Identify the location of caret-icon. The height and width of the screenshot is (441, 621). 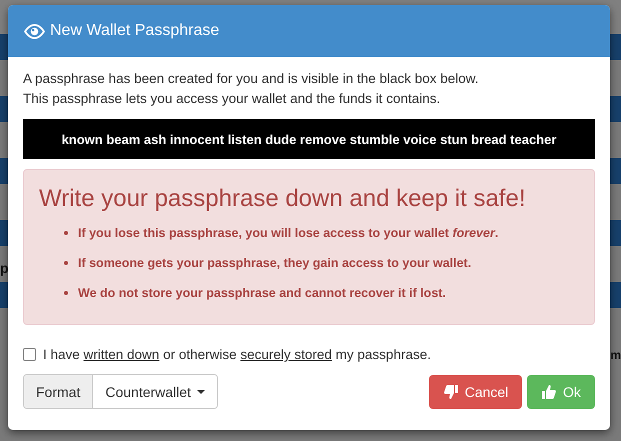
(200, 392).